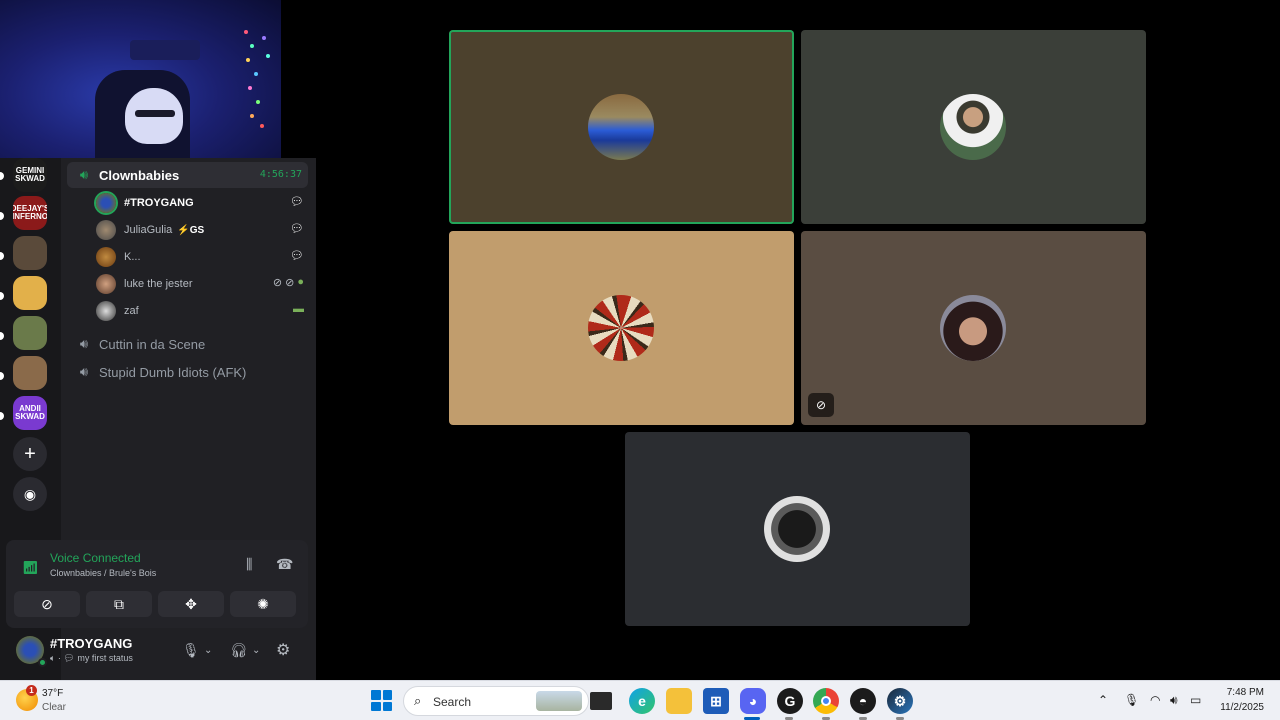 The image size is (1280, 720). I want to click on tray-overflow-chevron-icon: ⌃, so click(1103, 700).